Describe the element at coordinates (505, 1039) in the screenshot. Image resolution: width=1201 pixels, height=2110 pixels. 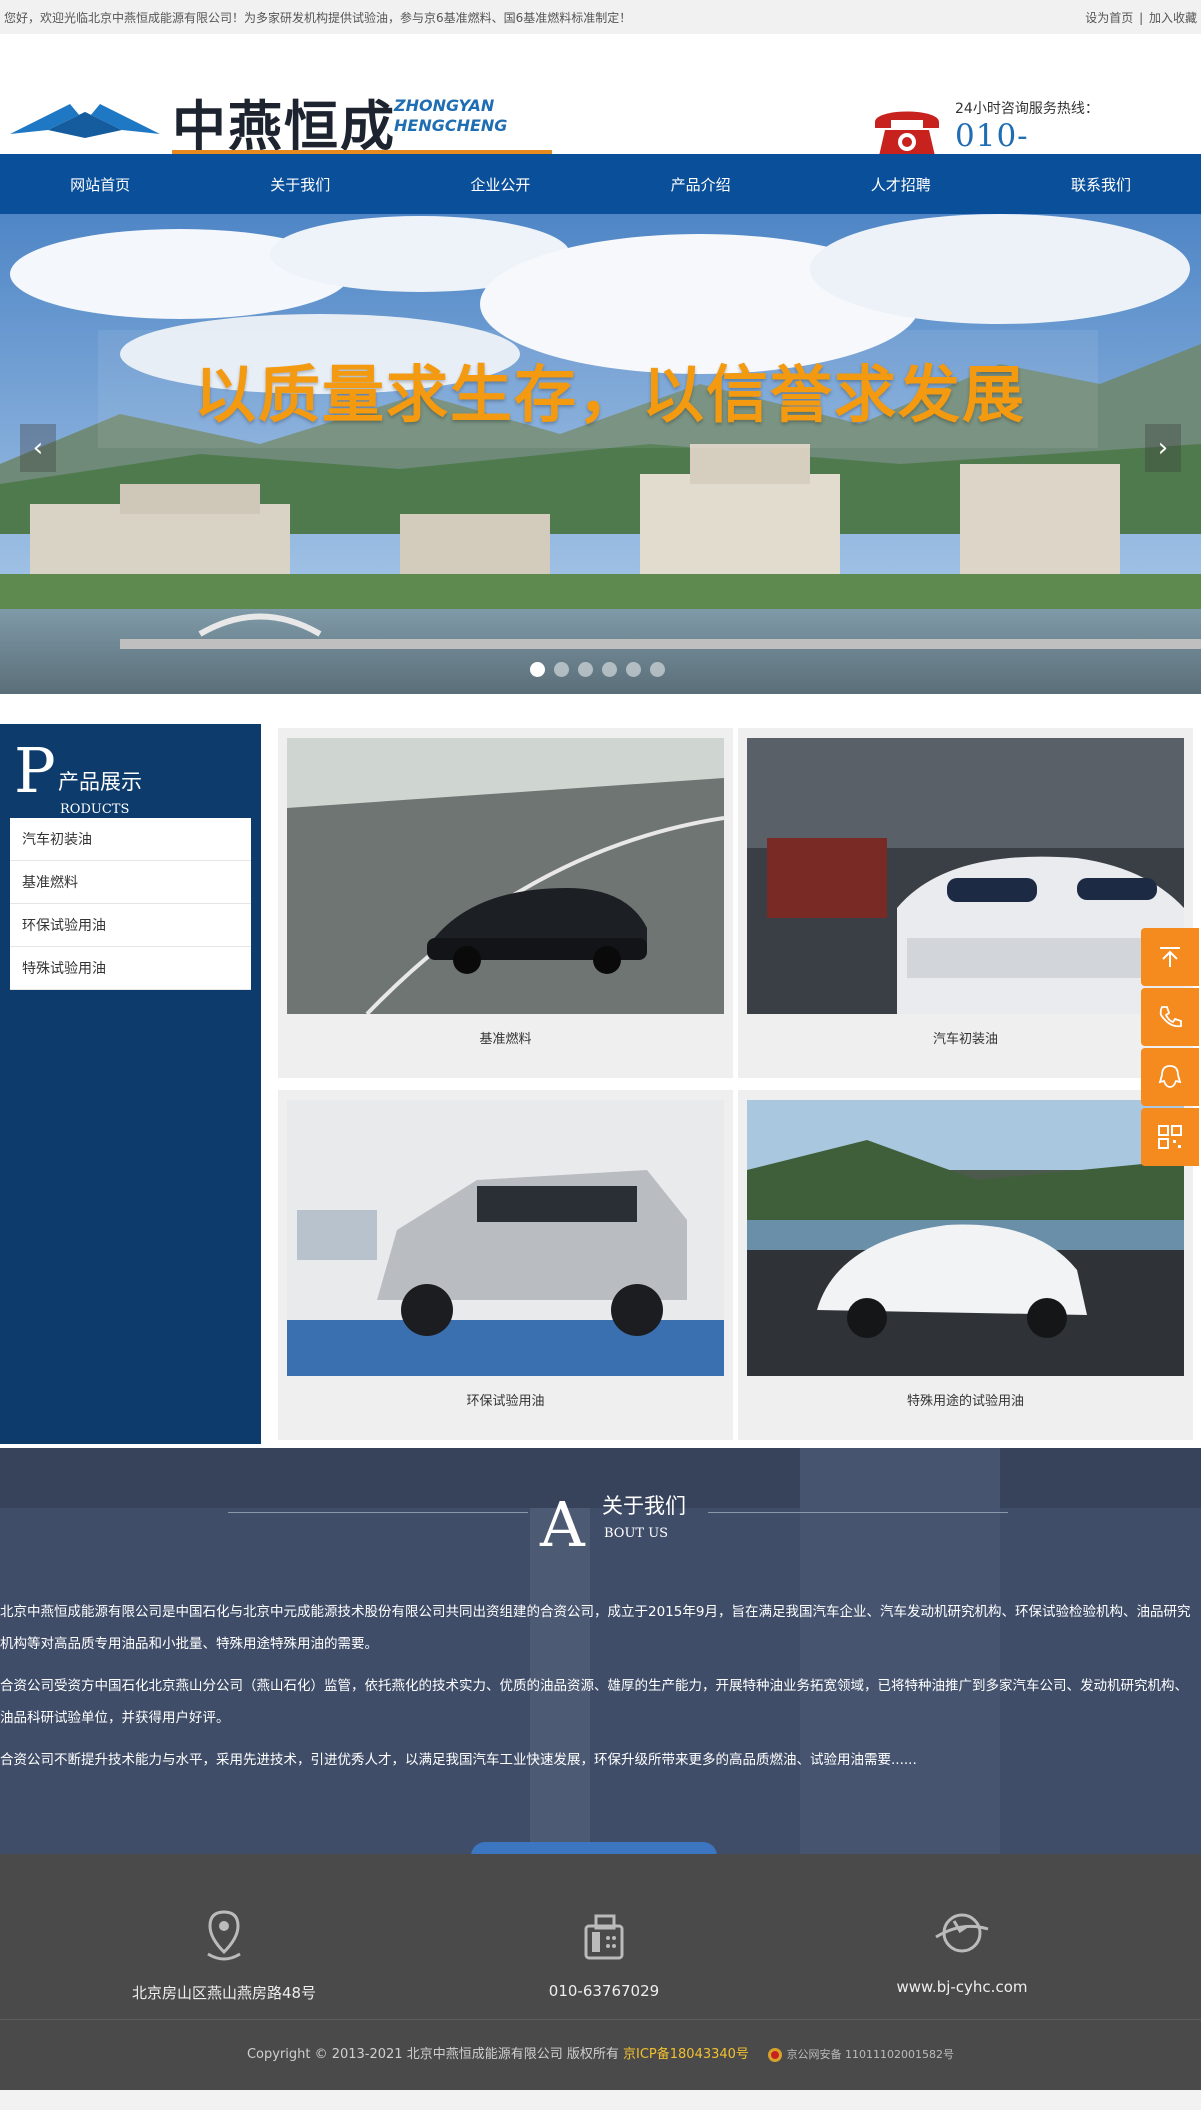
I see `product-name: 基准燃料` at that location.